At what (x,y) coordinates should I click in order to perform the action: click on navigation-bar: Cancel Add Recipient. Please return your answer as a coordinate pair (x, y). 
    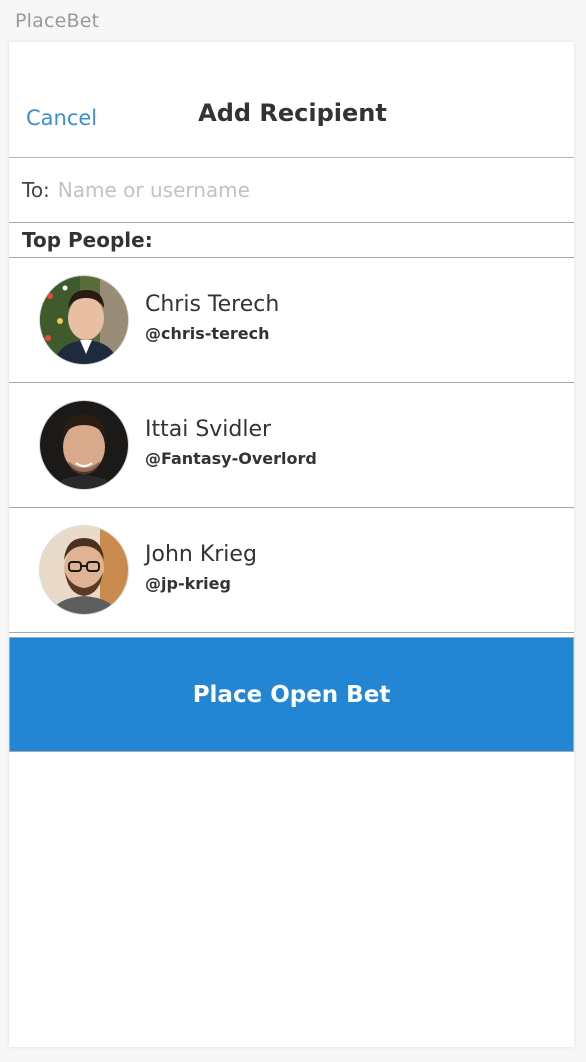
    Looking at the image, I should click on (291, 100).